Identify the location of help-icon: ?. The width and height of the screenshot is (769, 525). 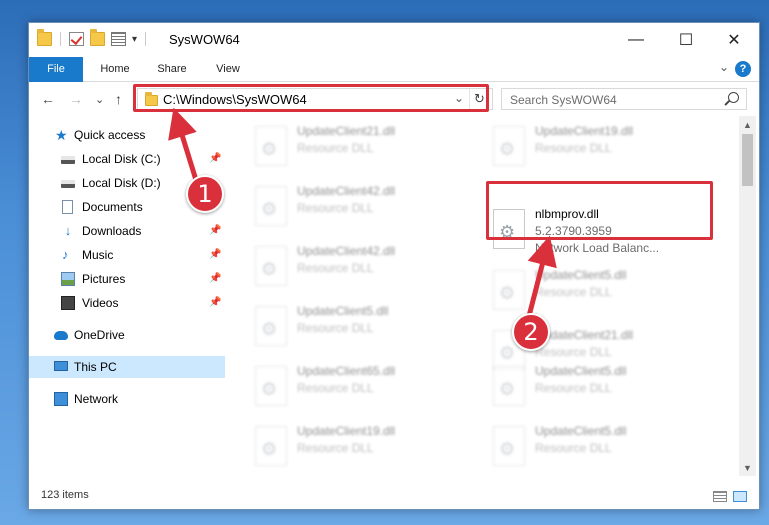
(743, 69).